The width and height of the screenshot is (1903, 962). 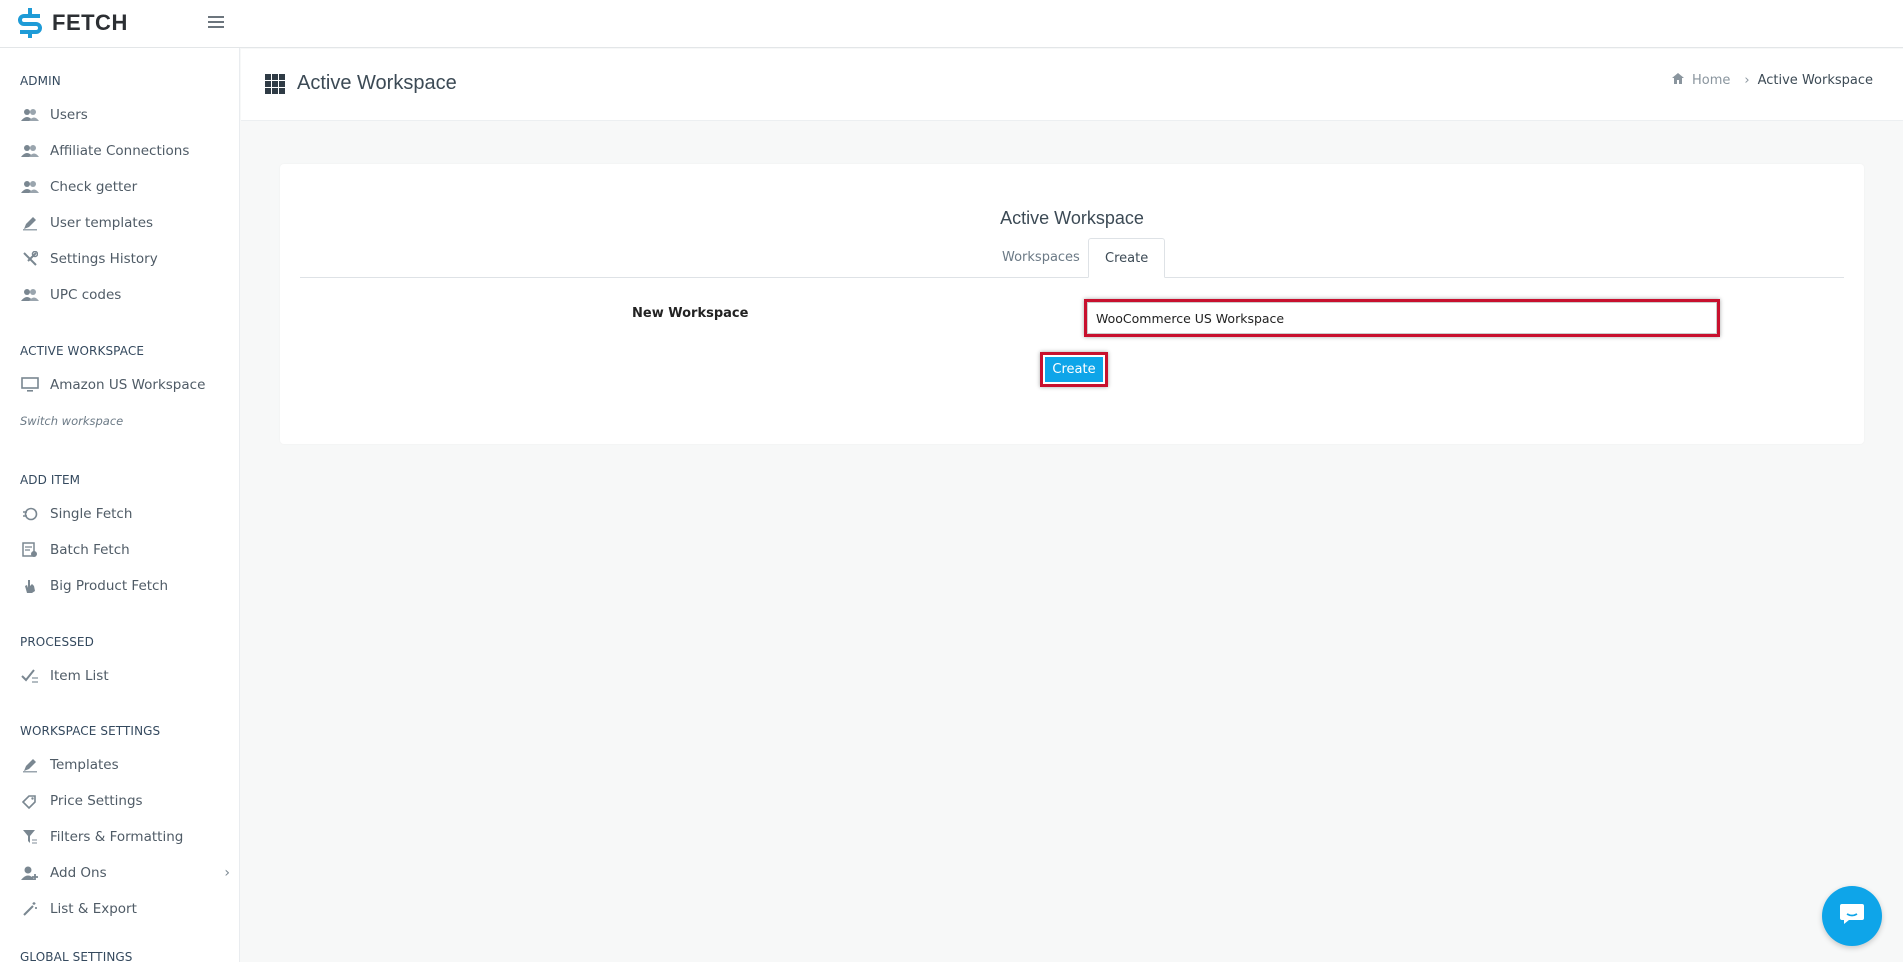 What do you see at coordinates (40, 81) in the screenshot?
I see `sidebar-section-admin: ADMIN` at bounding box center [40, 81].